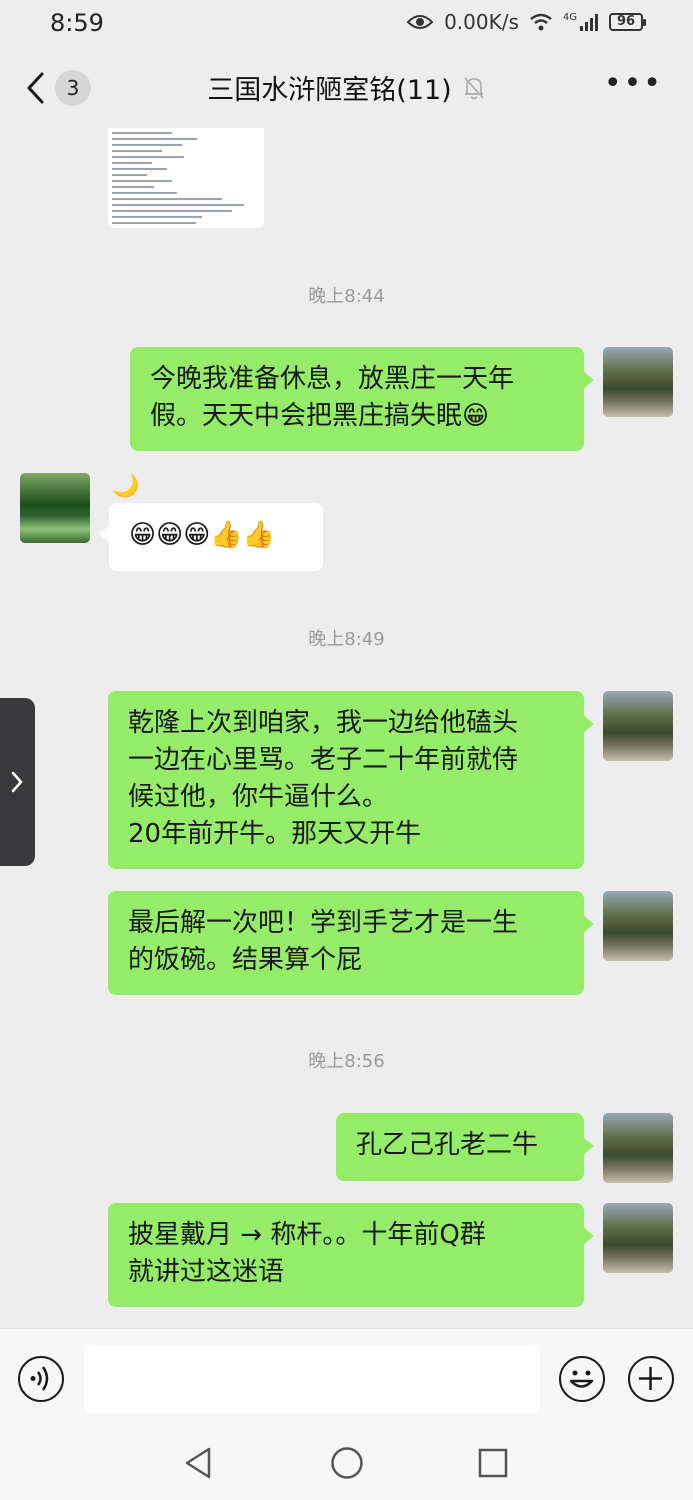 Image resolution: width=693 pixels, height=1500 pixels. Describe the element at coordinates (346, 24) in the screenshot. I see `status-bar: 8:59 0.00K/s 4G 96` at that location.